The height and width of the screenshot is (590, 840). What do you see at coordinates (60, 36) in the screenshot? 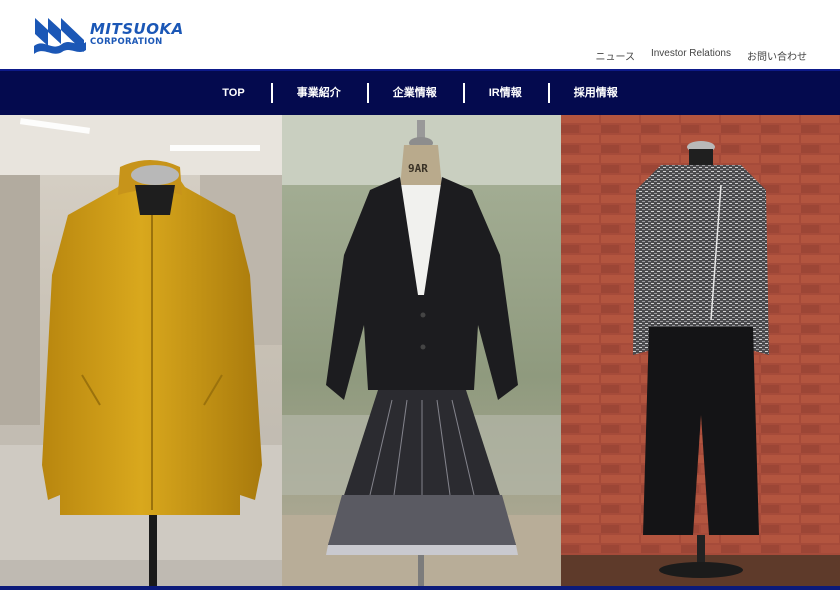
I see `mitsuoka-logo-icon` at bounding box center [60, 36].